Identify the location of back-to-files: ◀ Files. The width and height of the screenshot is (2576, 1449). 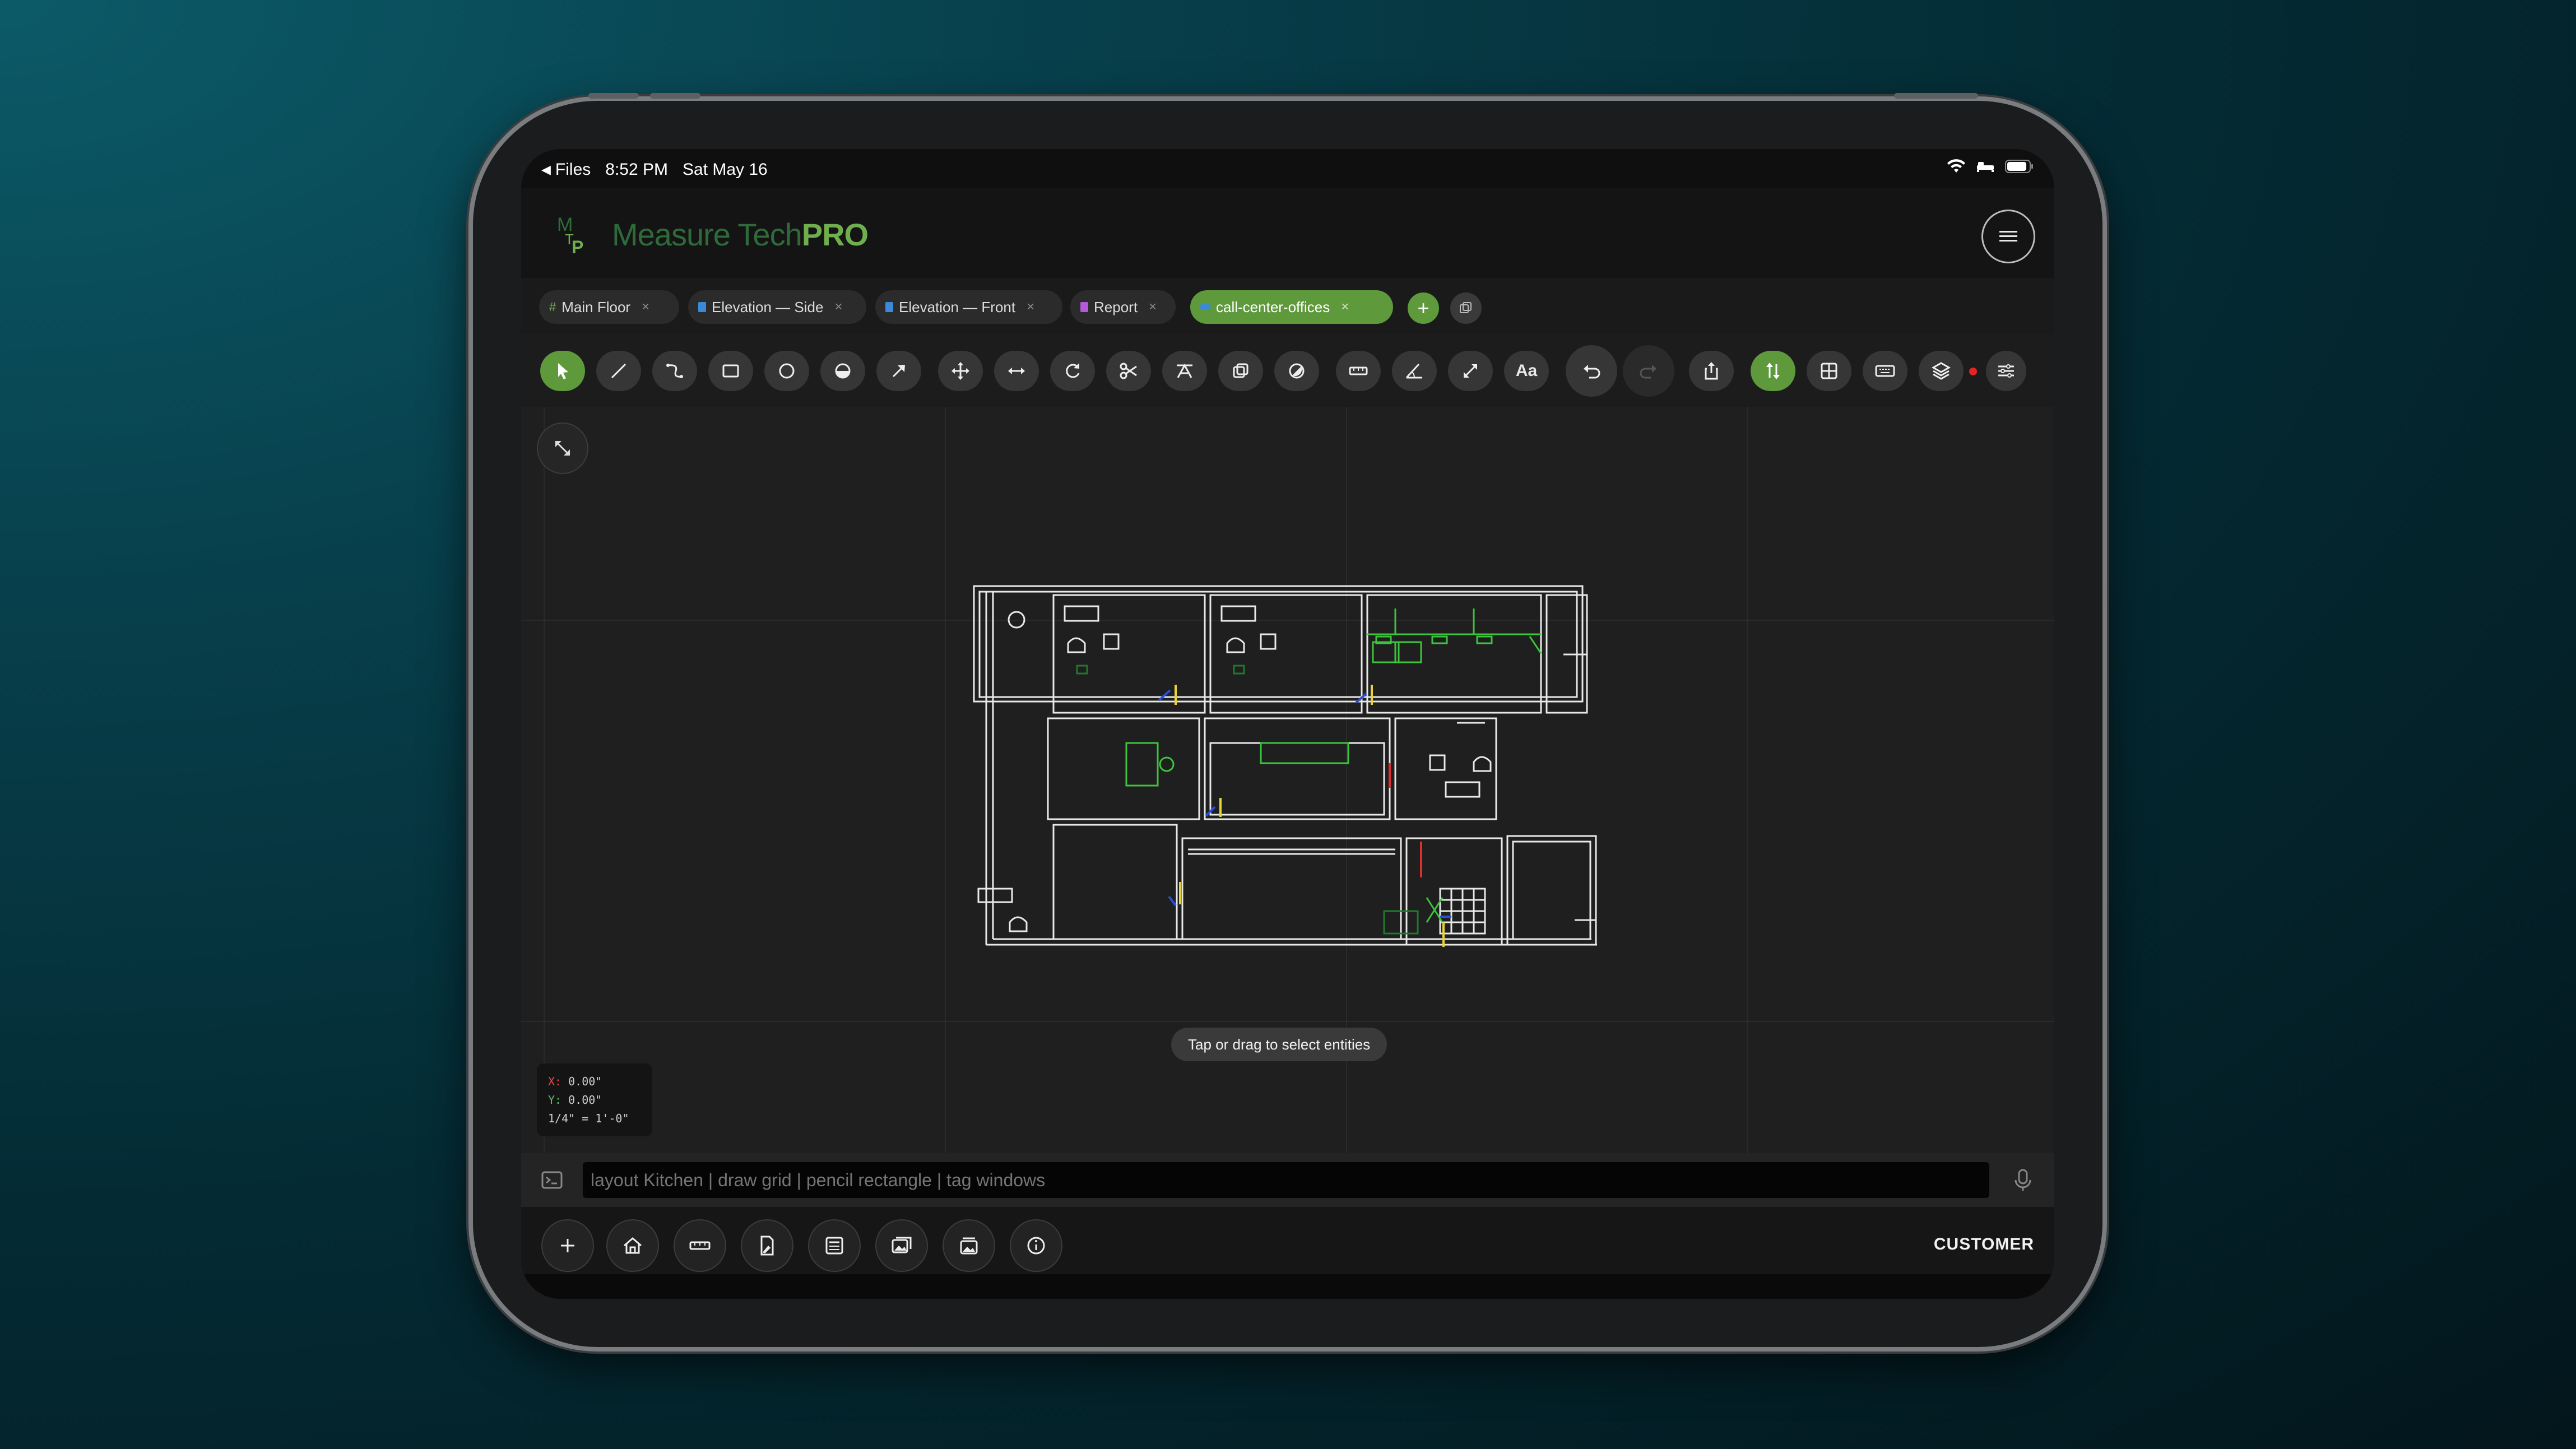
(566, 169).